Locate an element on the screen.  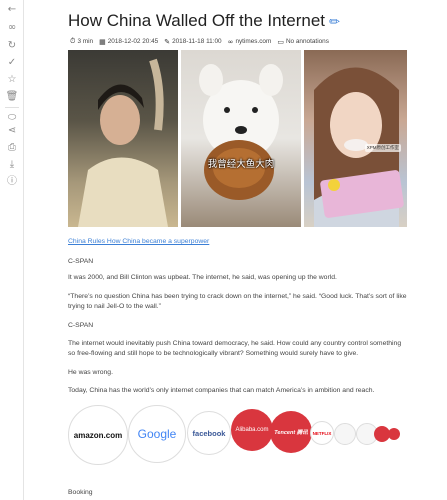
sidebar: ← ∞ ↻ ✓ ☆ 🗑 ⬭ ⋖ ⎙ ⤓ ⓘ is located at coordinates (12, 250).